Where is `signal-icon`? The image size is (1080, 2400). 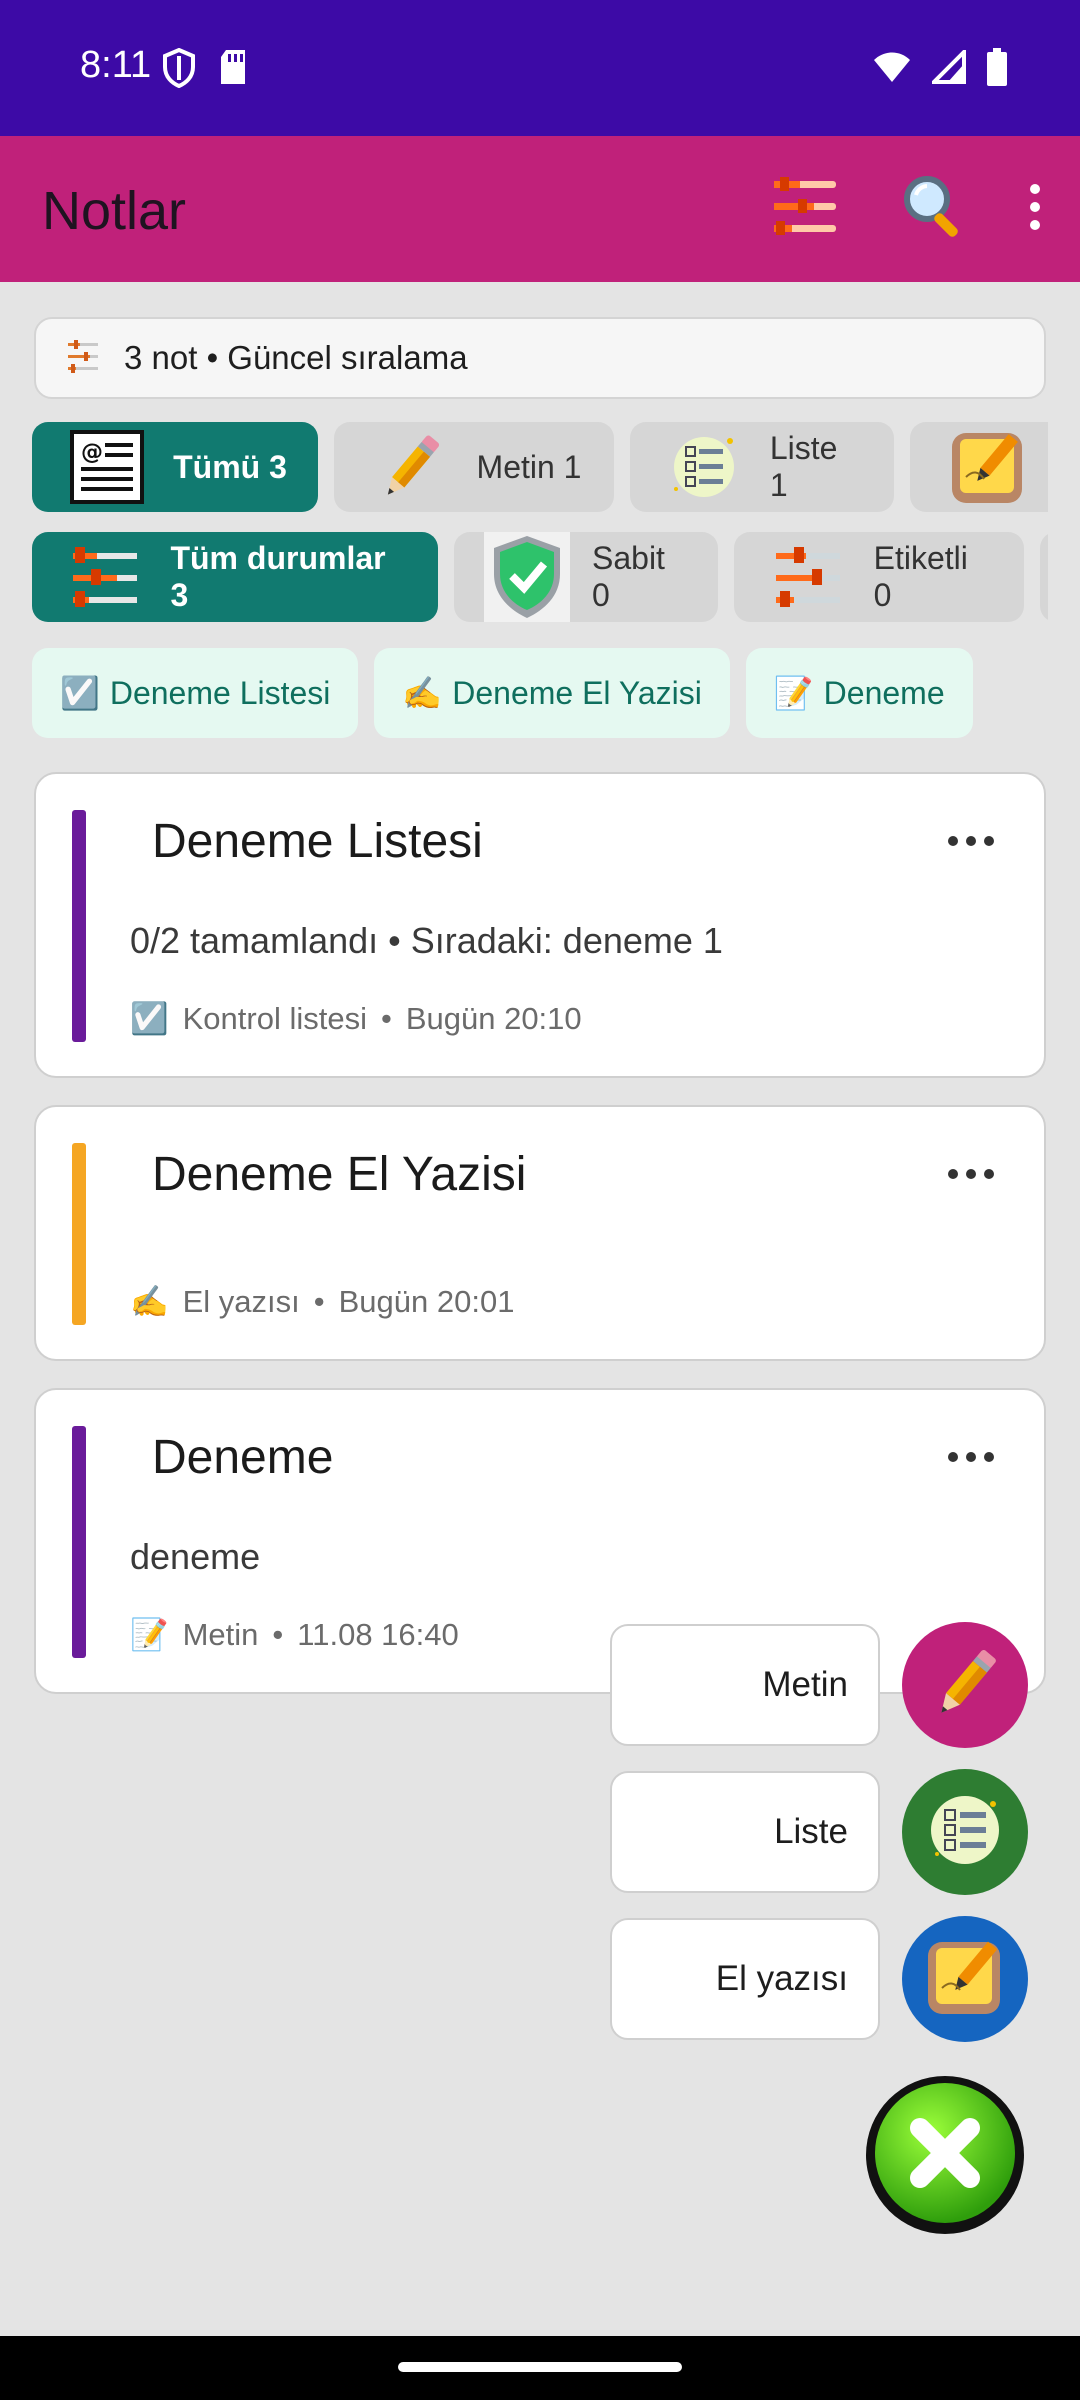 signal-icon is located at coordinates (947, 68).